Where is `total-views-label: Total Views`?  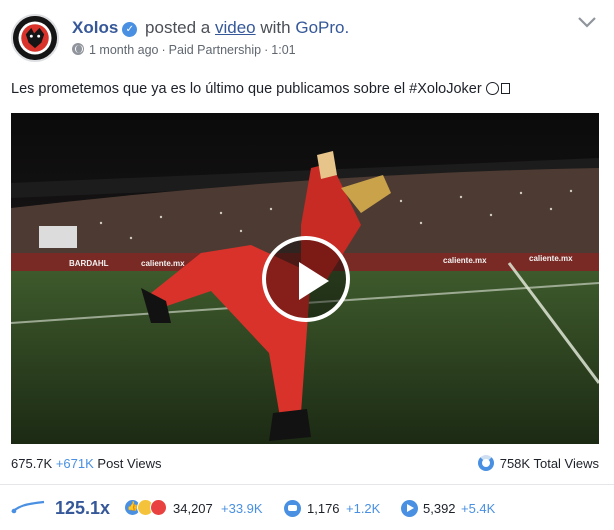 total-views-label: Total Views is located at coordinates (566, 463).